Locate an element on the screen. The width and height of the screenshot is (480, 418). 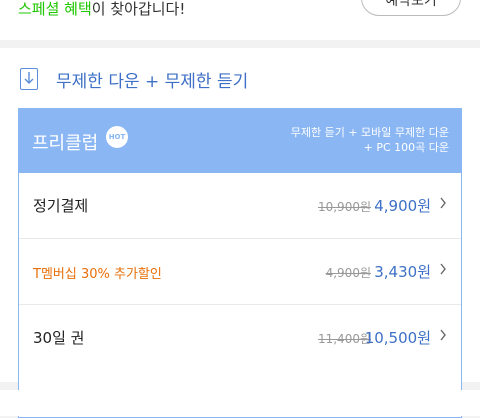
sale-price: 3,430원 is located at coordinates (402, 272).